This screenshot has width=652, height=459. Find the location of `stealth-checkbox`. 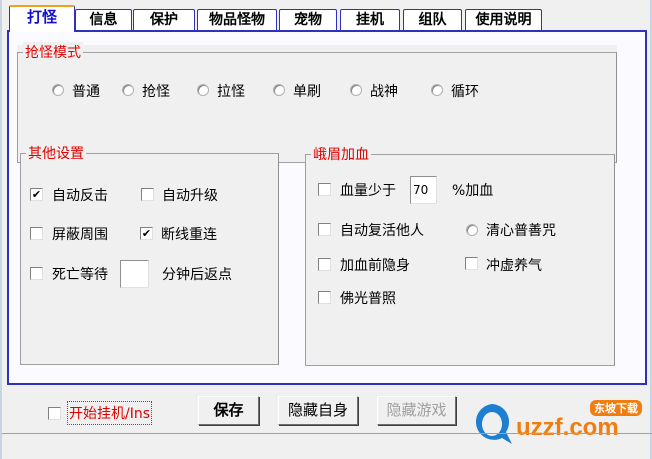

stealth-checkbox is located at coordinates (324, 264).